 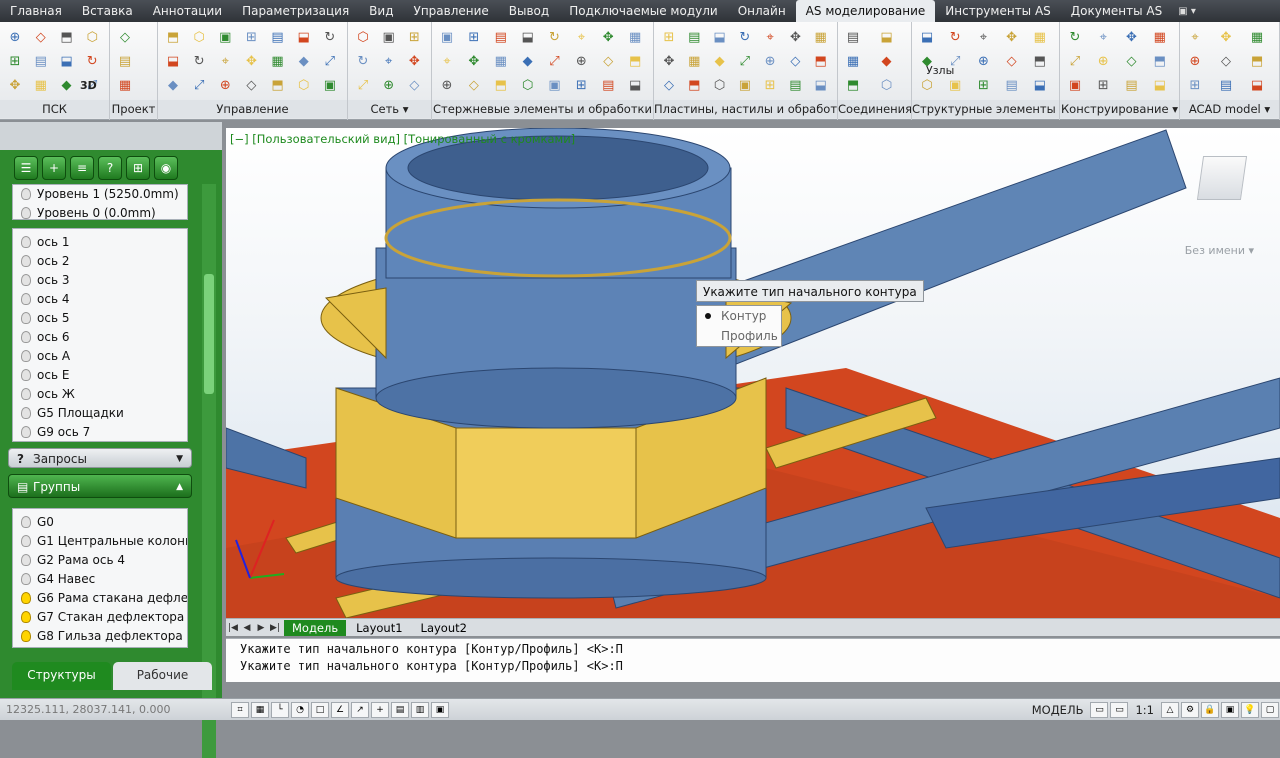 What do you see at coordinates (1170, 709) in the screenshot?
I see `annotation-visibility-icon: △` at bounding box center [1170, 709].